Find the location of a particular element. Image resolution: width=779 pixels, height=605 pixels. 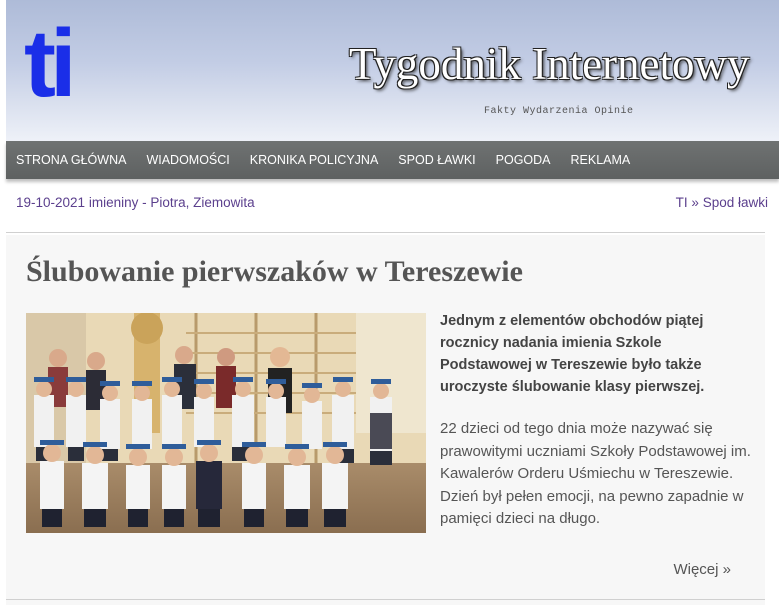

site-logo: ti is located at coordinates (59, 59).